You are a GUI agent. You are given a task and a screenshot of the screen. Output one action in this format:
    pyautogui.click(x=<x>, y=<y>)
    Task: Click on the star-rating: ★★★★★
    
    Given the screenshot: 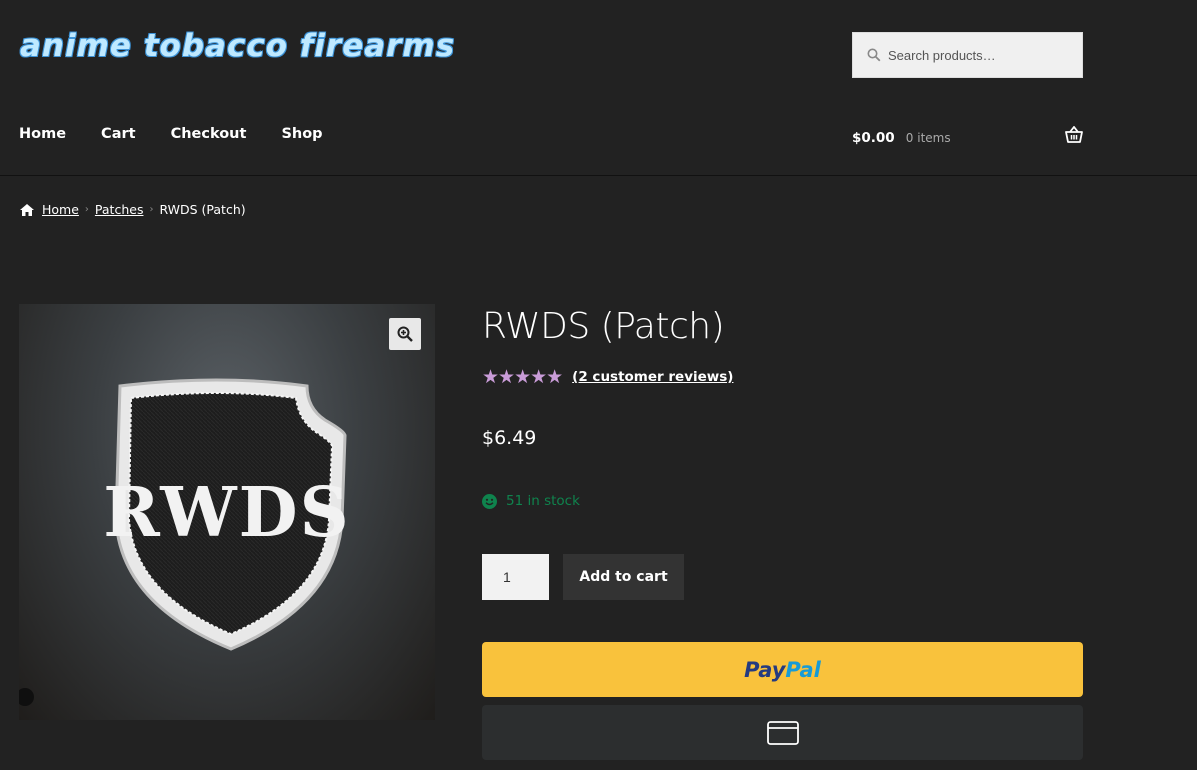 What is the action you would take?
    pyautogui.click(x=522, y=377)
    